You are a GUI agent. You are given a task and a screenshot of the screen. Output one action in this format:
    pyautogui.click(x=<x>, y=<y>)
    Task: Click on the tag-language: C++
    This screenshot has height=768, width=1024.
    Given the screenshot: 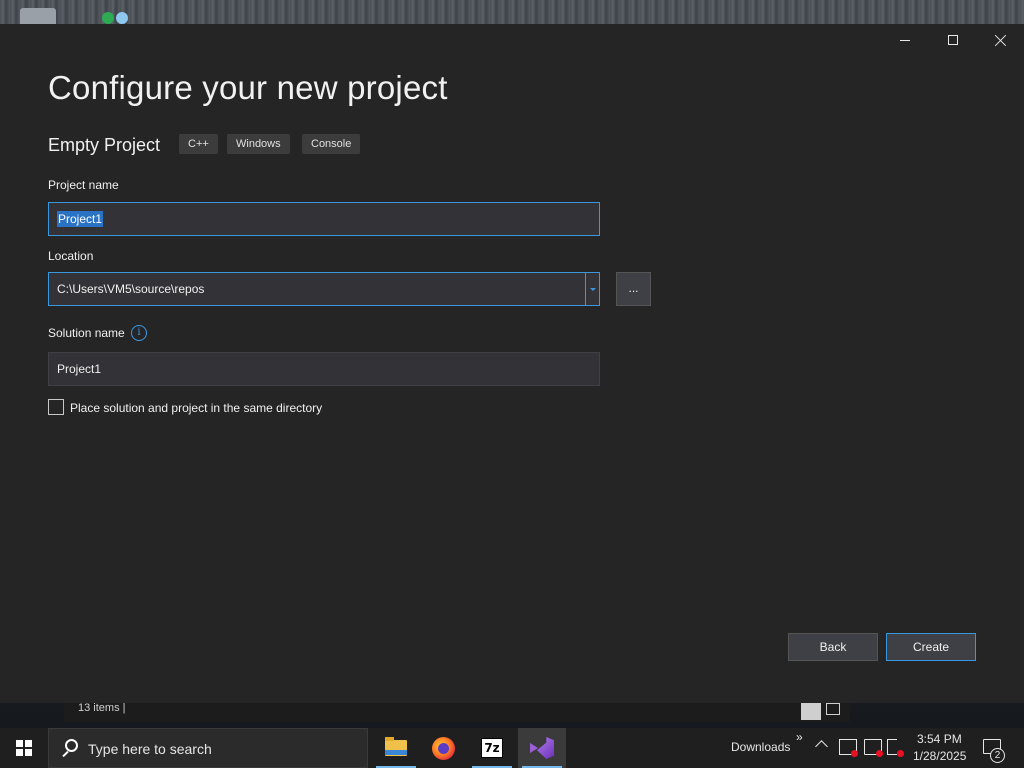 What is the action you would take?
    pyautogui.click(x=198, y=144)
    